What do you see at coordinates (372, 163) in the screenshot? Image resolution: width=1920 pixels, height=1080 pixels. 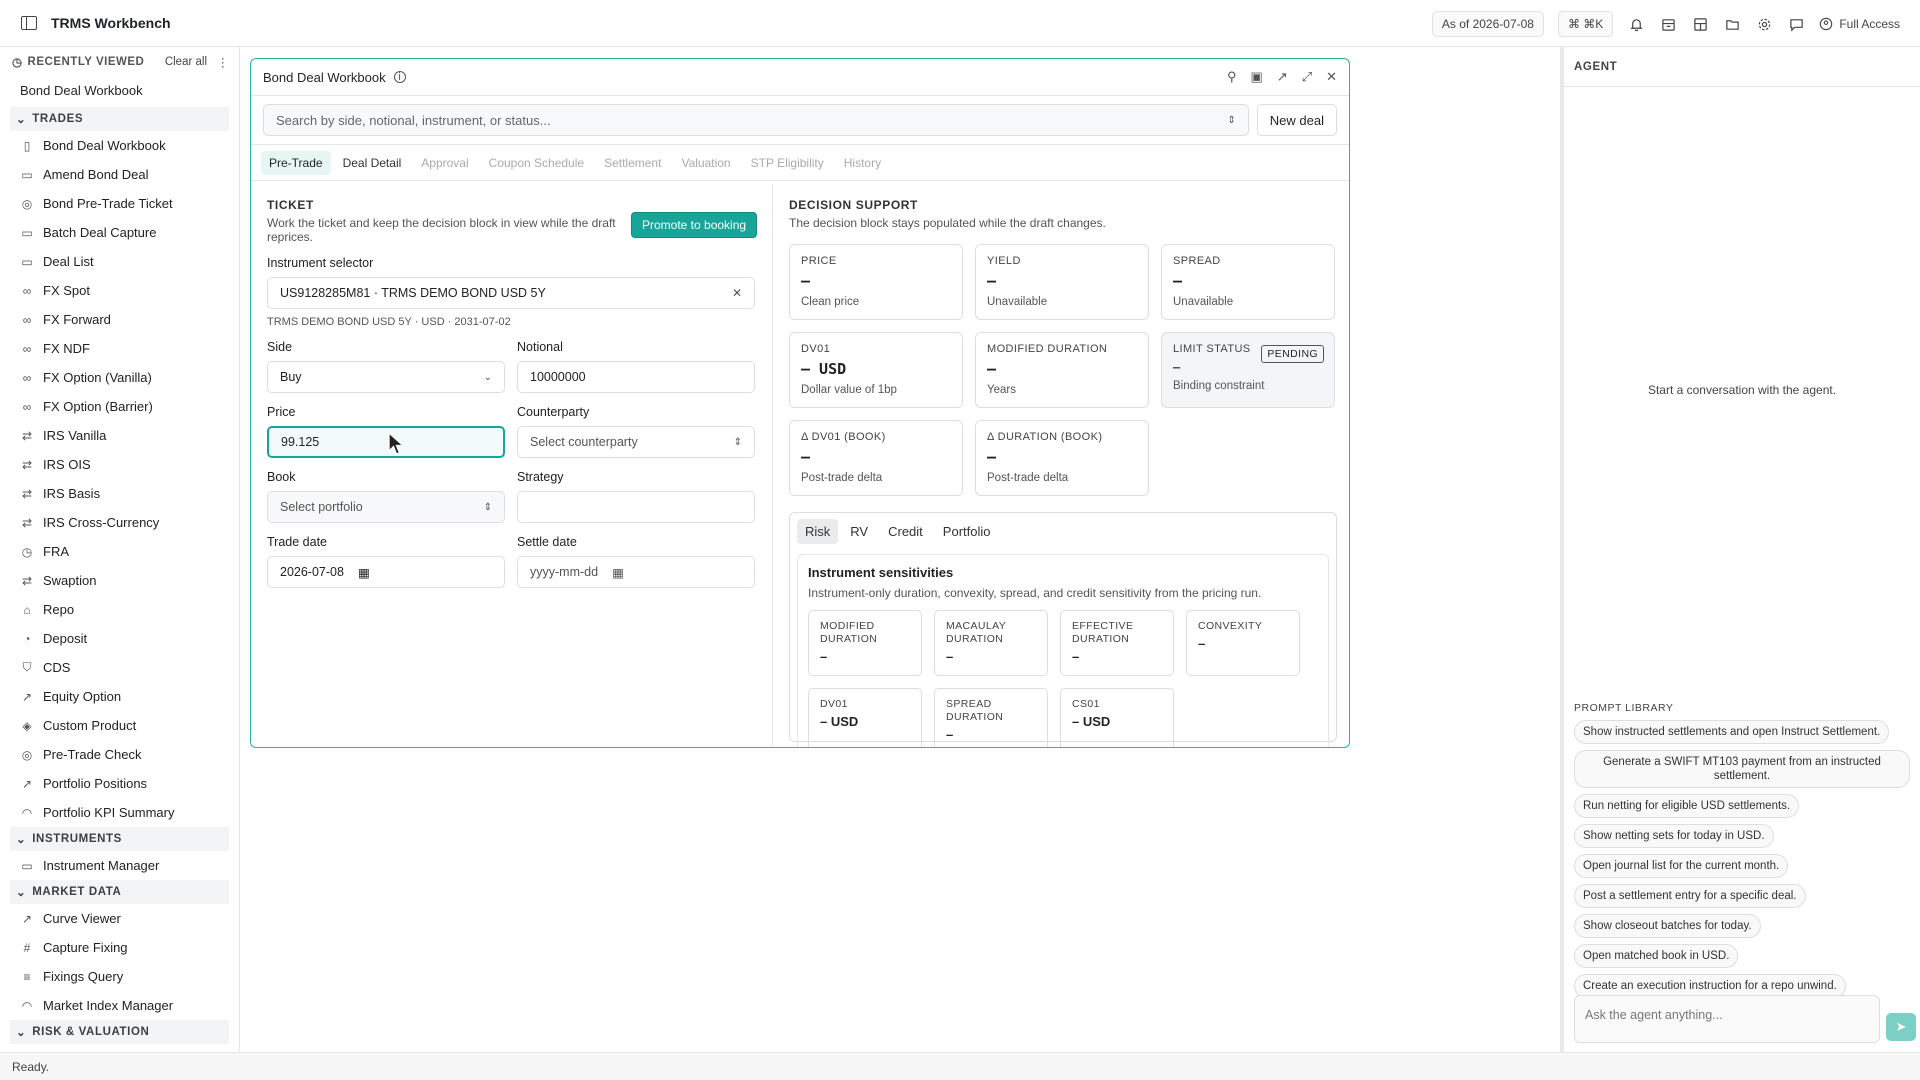 I see `tab: Deal Detail` at bounding box center [372, 163].